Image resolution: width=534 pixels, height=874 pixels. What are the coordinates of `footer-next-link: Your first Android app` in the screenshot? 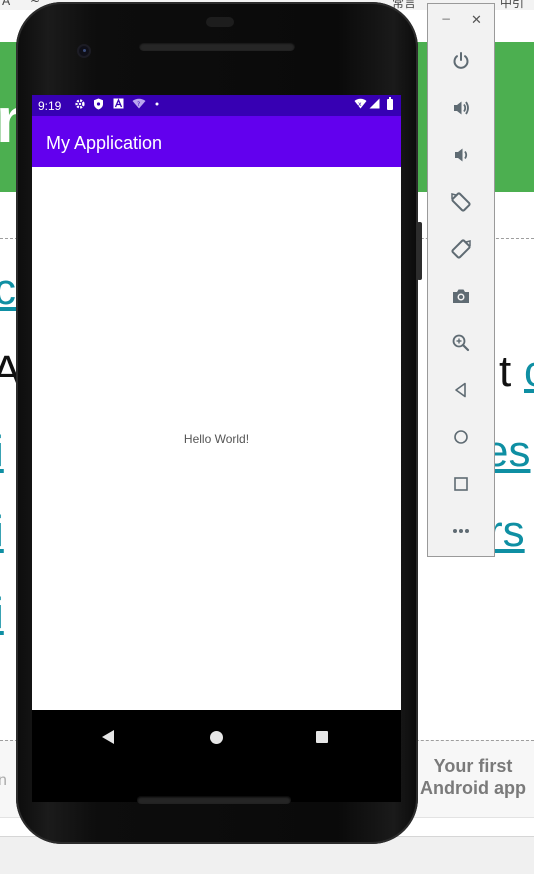 It's located at (473, 777).